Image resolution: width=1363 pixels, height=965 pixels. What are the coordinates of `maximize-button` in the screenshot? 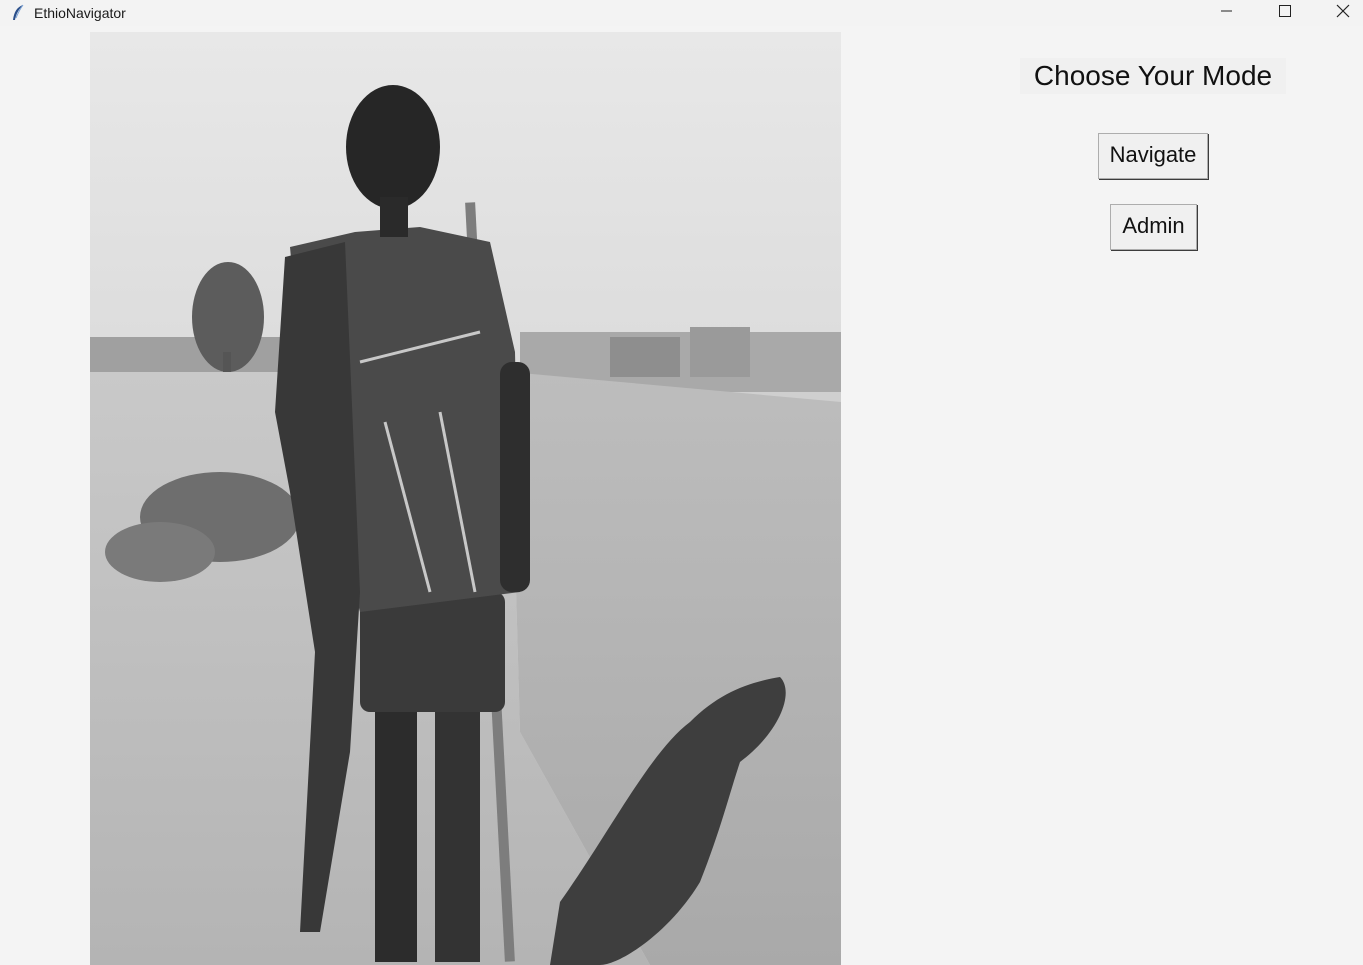 It's located at (1285, 13).